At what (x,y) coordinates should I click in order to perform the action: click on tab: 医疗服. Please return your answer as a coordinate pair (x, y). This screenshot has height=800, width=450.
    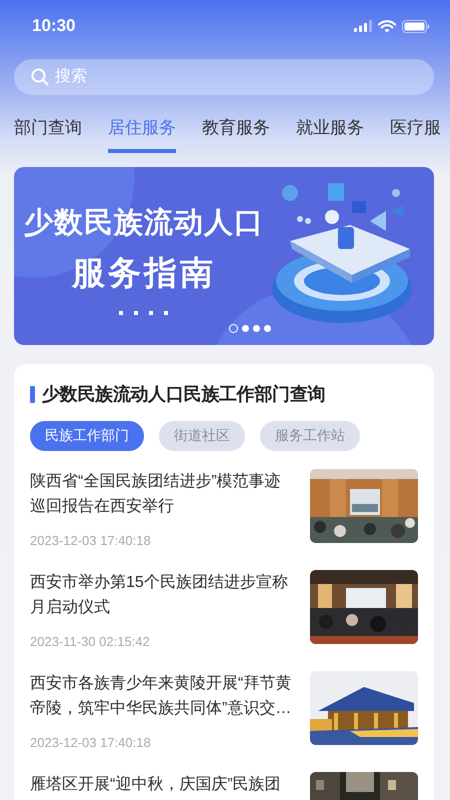
    Looking at the image, I should click on (415, 134).